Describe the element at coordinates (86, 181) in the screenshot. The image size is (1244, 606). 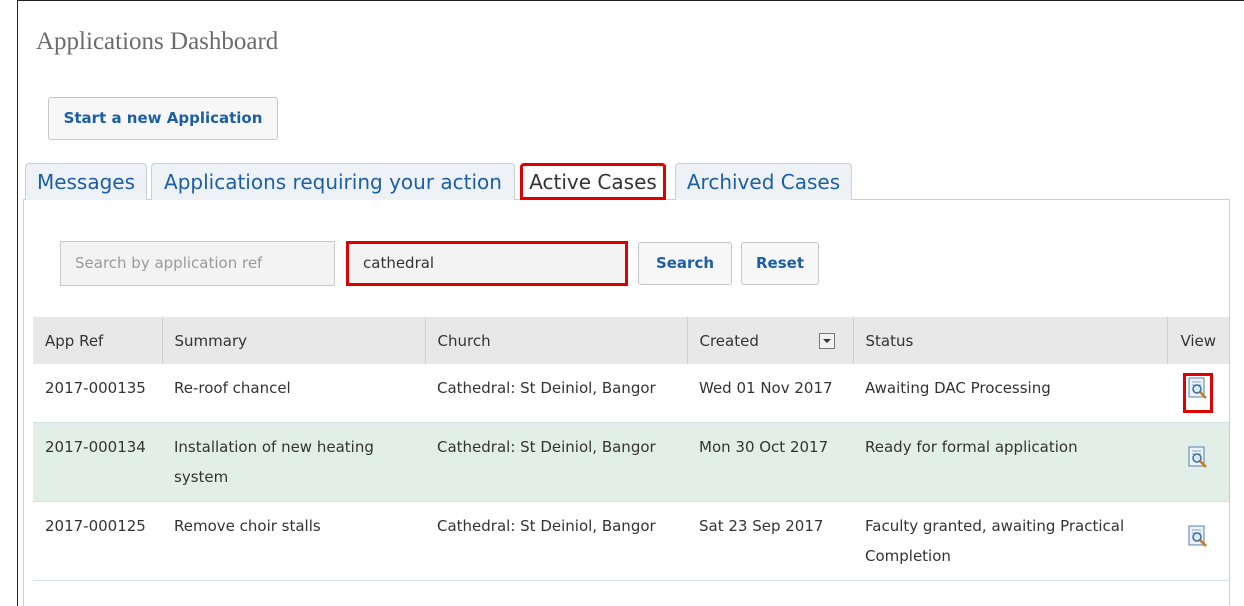
I see `tab-messages: Messages` at that location.